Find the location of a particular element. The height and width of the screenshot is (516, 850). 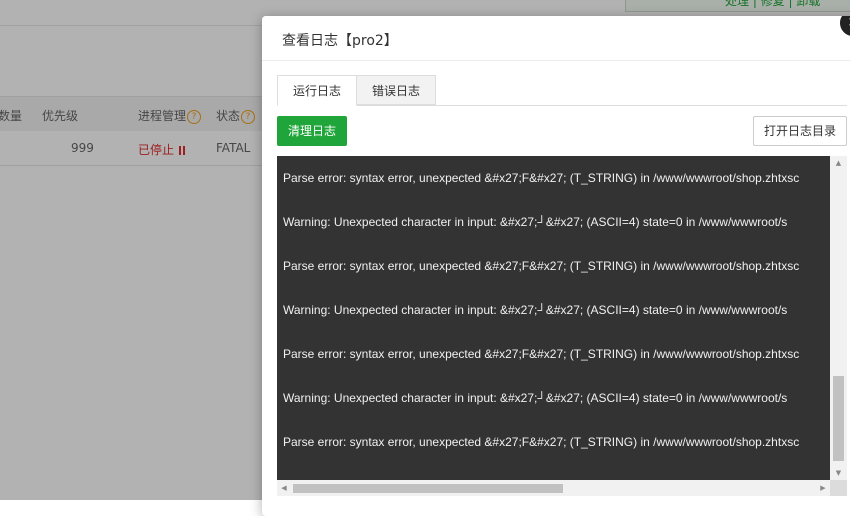

scroll-right-arrow-icon: ▶ is located at coordinates (823, 488).